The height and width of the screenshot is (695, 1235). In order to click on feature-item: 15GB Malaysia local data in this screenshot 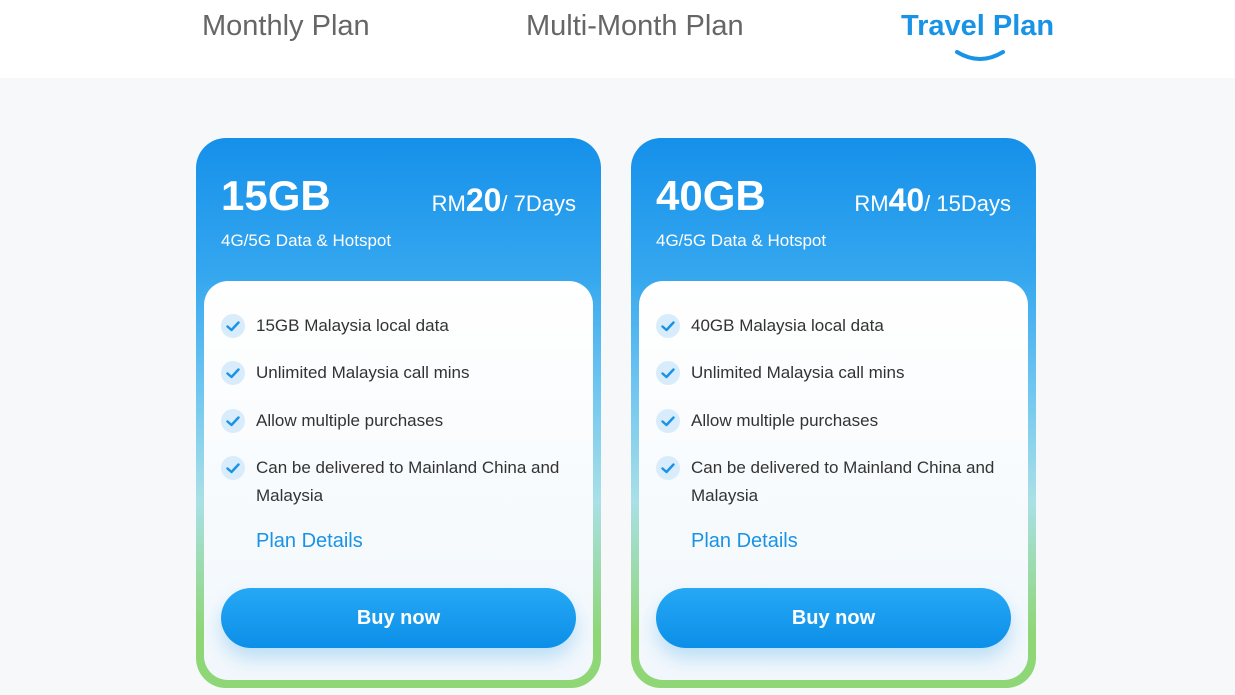, I will do `click(396, 327)`.